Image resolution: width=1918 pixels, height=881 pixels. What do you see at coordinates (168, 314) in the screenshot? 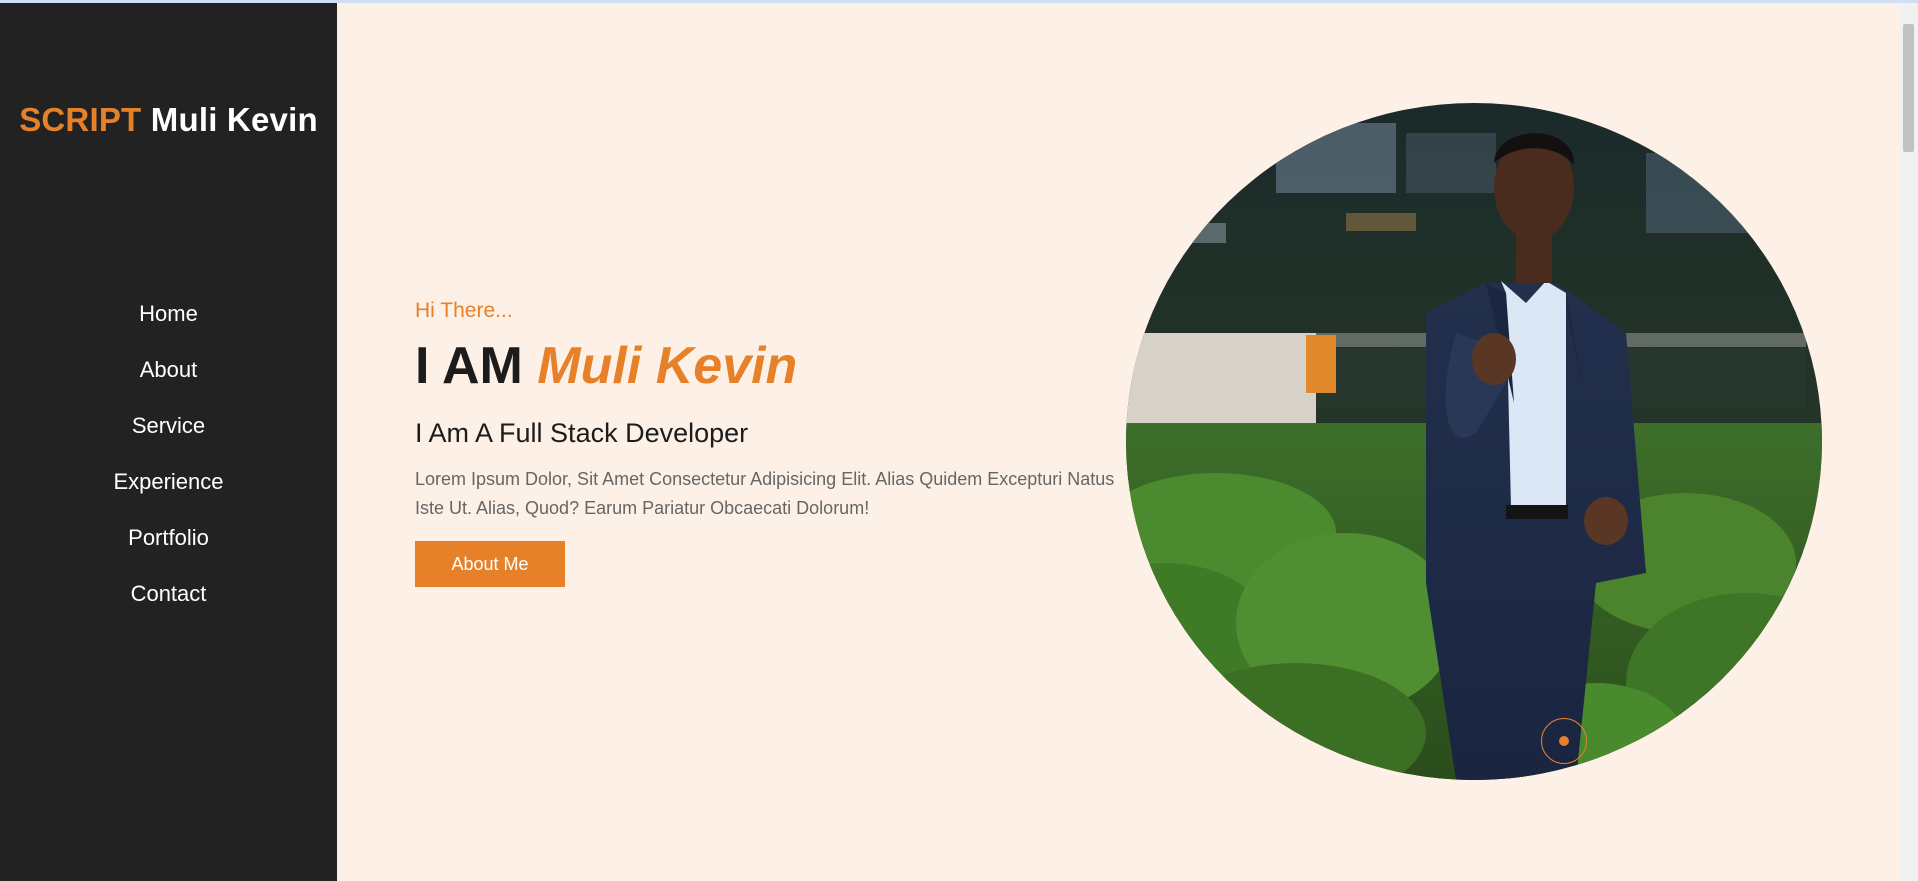
I see `nav-item-home: Home` at bounding box center [168, 314].